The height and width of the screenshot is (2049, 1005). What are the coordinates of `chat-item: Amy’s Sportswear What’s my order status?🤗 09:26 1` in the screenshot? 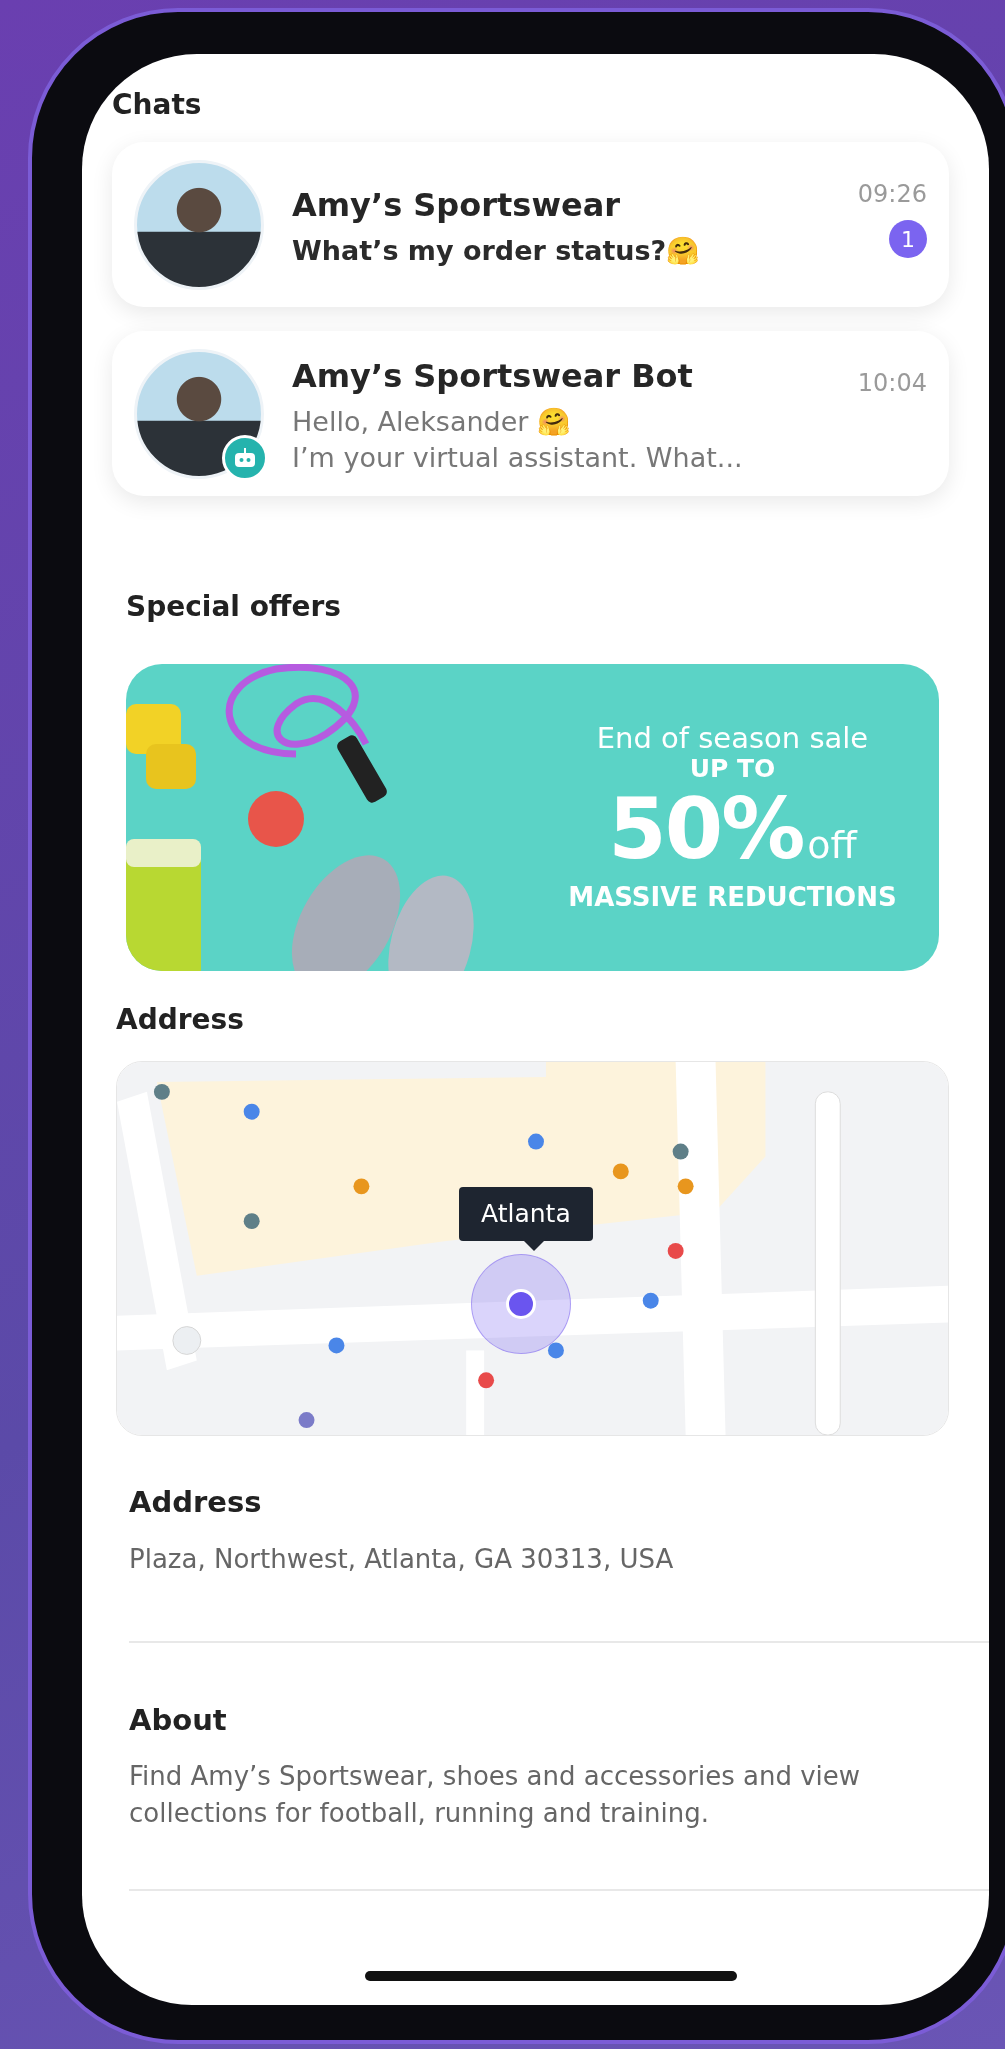 It's located at (530, 224).